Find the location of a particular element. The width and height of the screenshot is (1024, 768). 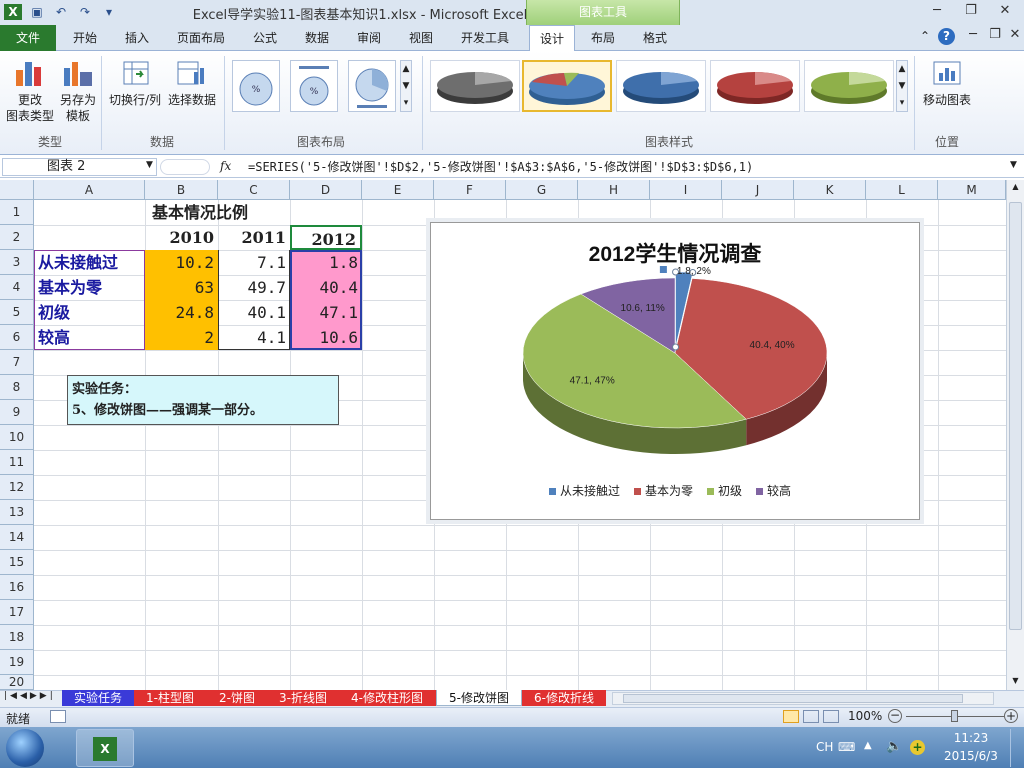

help-icon: ? is located at coordinates (946, 36).